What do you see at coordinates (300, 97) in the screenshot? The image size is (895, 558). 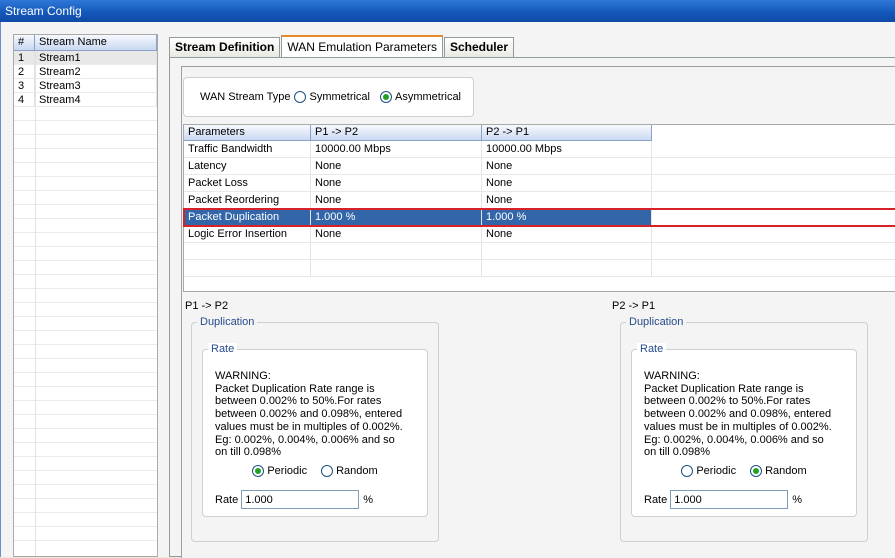 I see `symmetrical-radio` at bounding box center [300, 97].